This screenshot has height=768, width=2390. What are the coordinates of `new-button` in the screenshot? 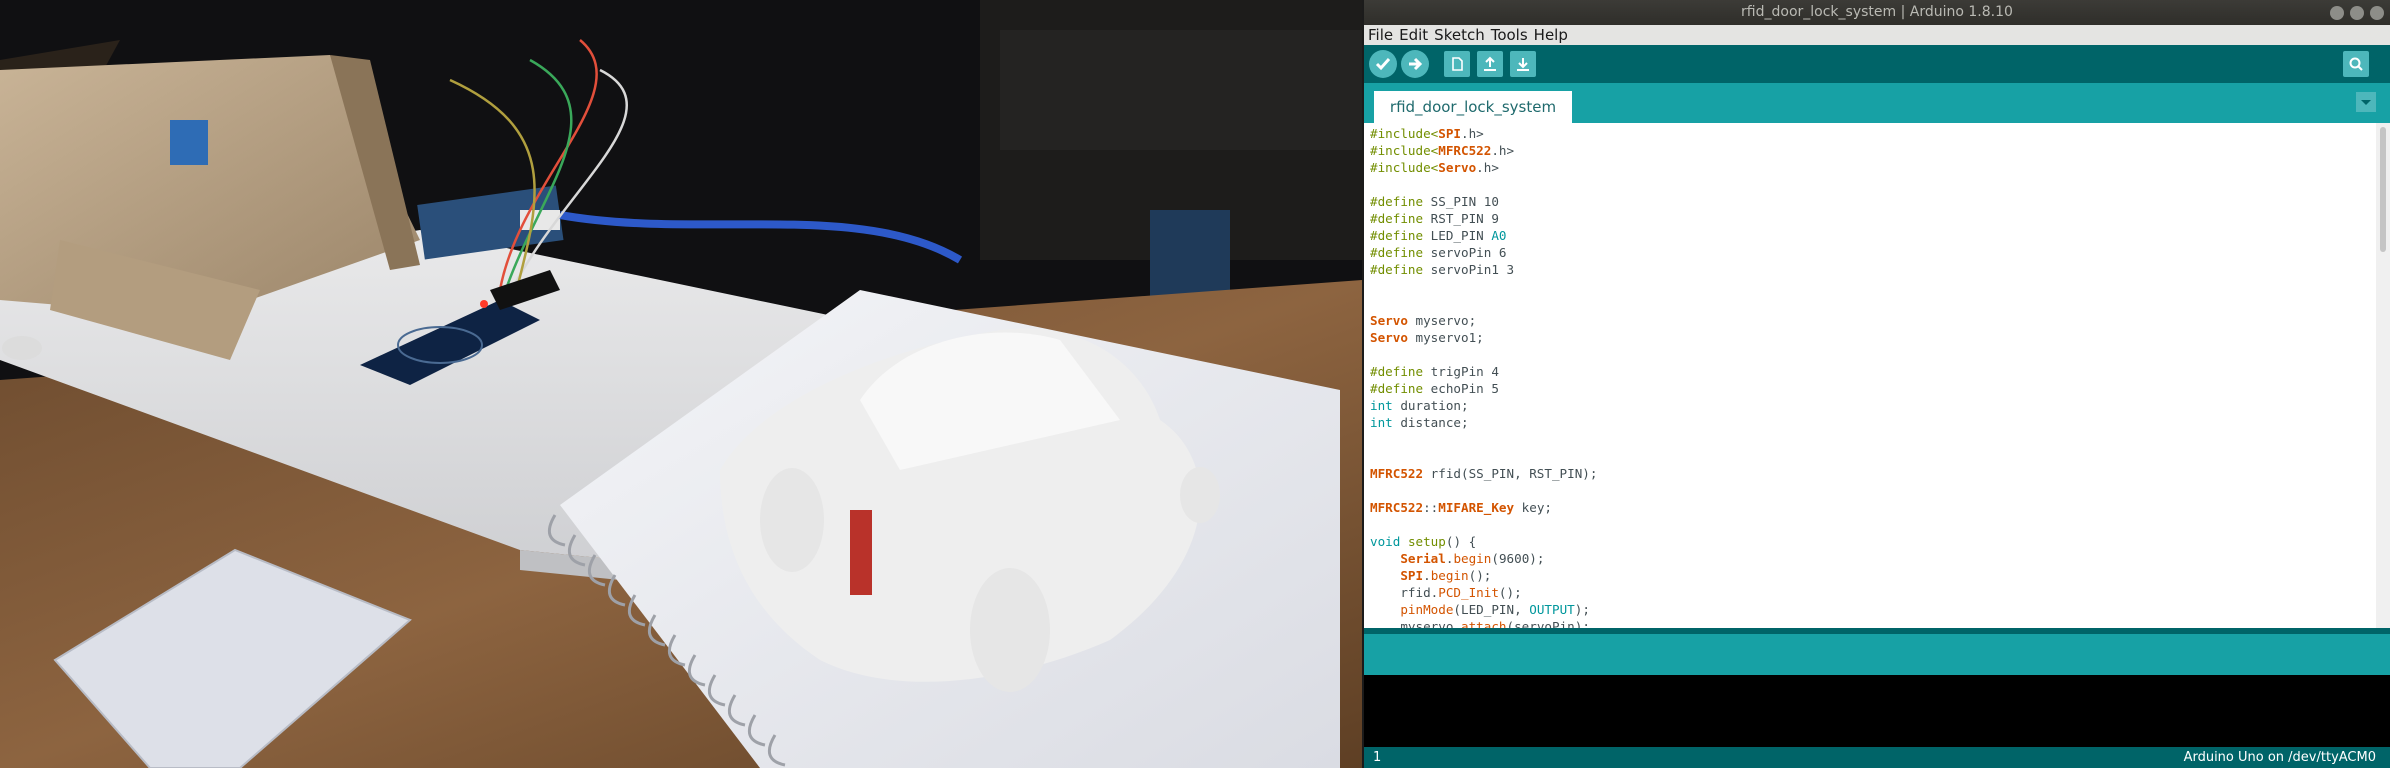 It's located at (1457, 64).